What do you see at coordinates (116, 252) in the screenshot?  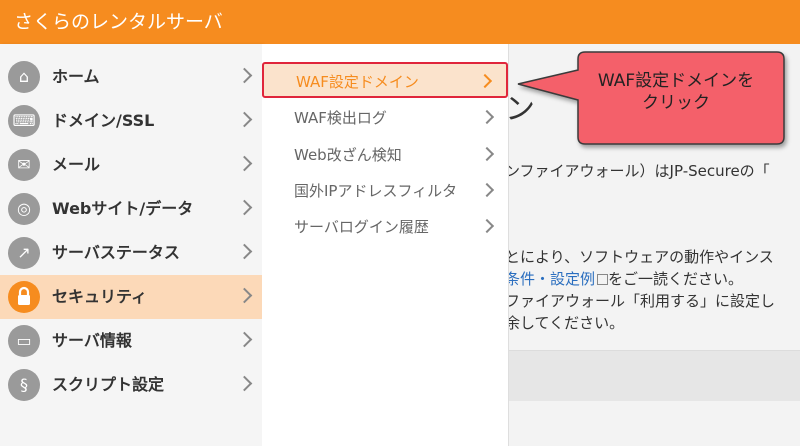 I see `sidebar-item-label: サーバステータス` at bounding box center [116, 252].